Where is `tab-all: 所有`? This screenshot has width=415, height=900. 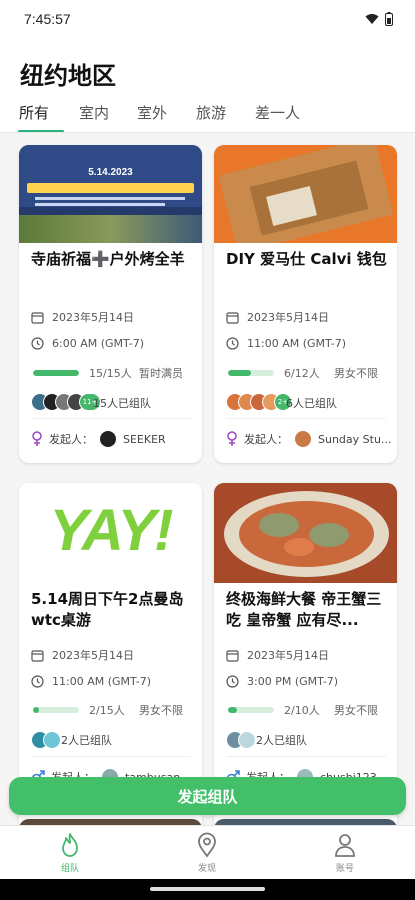
tab-all: 所有 is located at coordinates (34, 112).